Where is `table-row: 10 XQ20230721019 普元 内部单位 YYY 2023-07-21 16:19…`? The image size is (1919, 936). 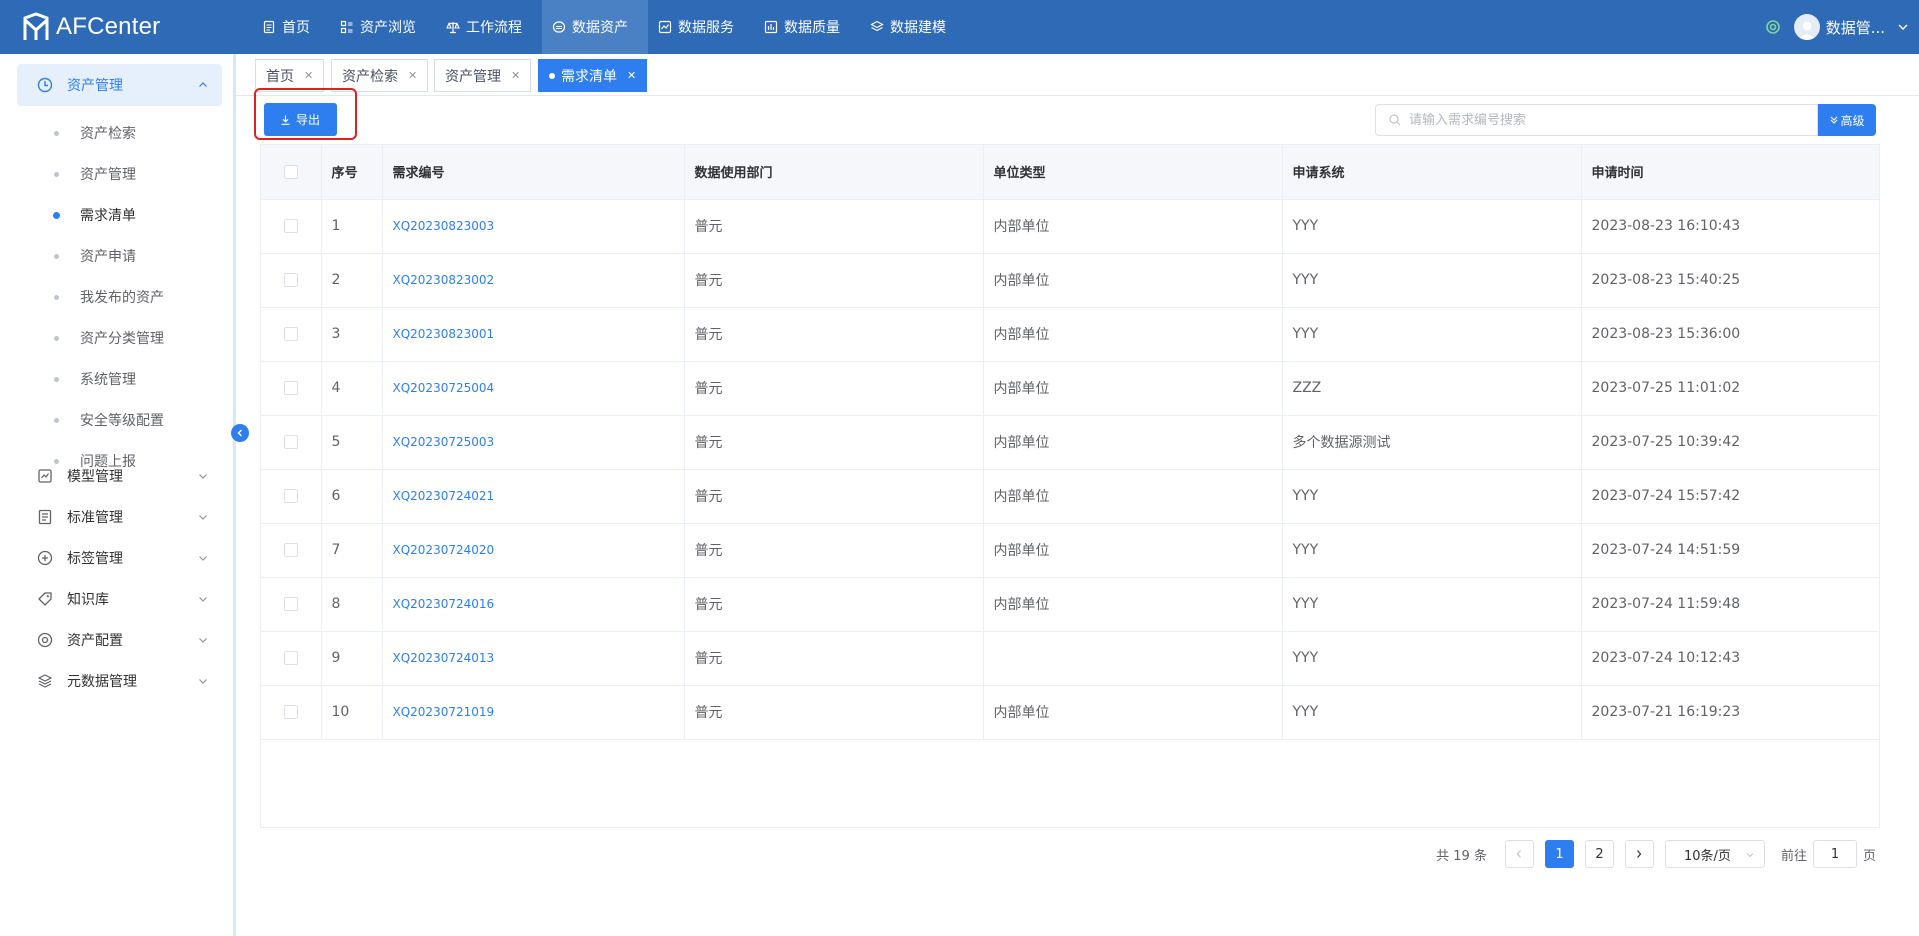
table-row: 10 XQ20230721019 普元 内部单位 YYY 2023-07-21 16:19… is located at coordinates (1070, 712).